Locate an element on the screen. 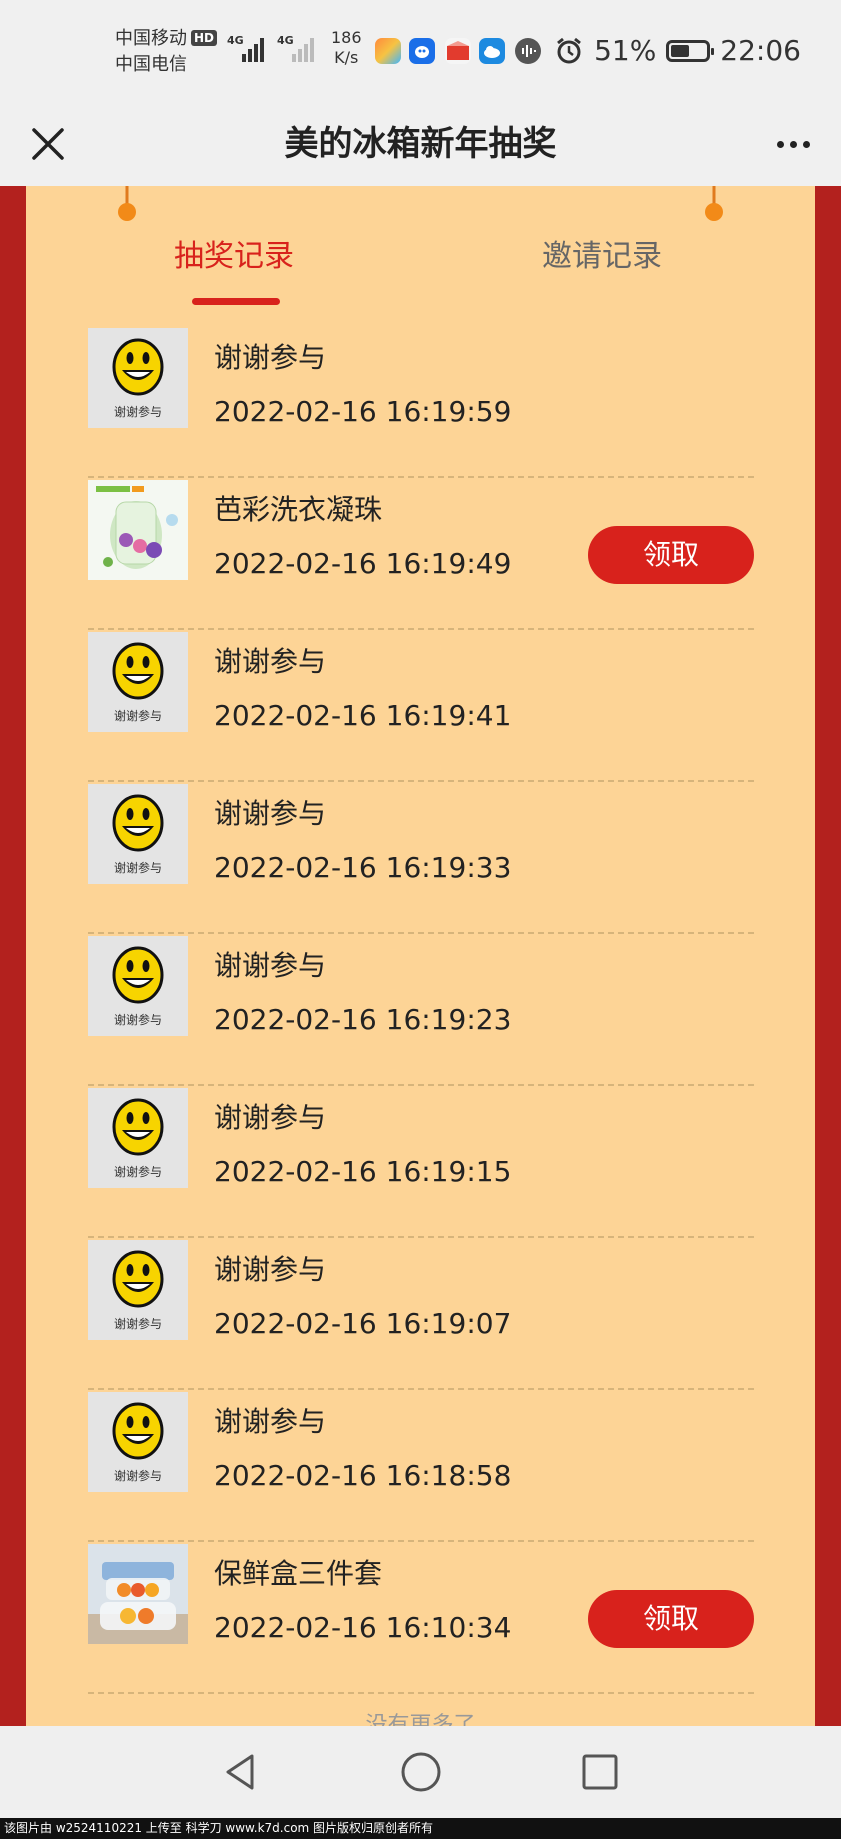  draw-timestamp: 2022-02-16 16:19:23 is located at coordinates (363, 1019).